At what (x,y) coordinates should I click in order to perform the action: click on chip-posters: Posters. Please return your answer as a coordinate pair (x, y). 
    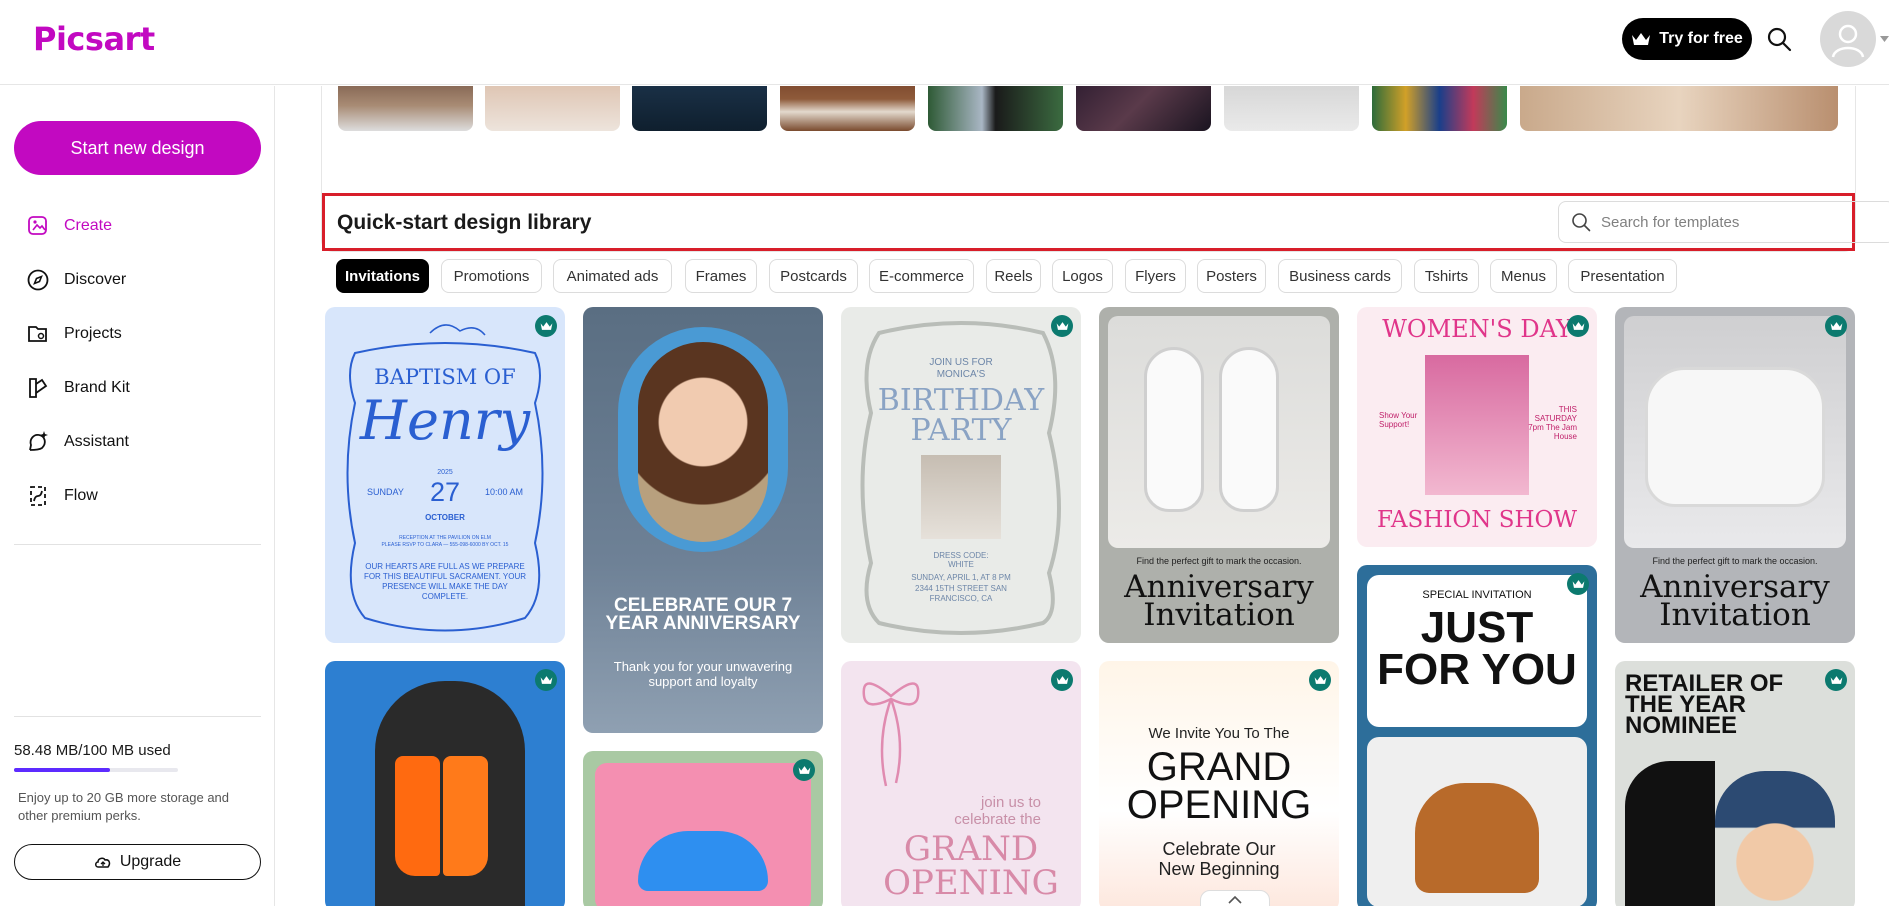
    Looking at the image, I should click on (1231, 276).